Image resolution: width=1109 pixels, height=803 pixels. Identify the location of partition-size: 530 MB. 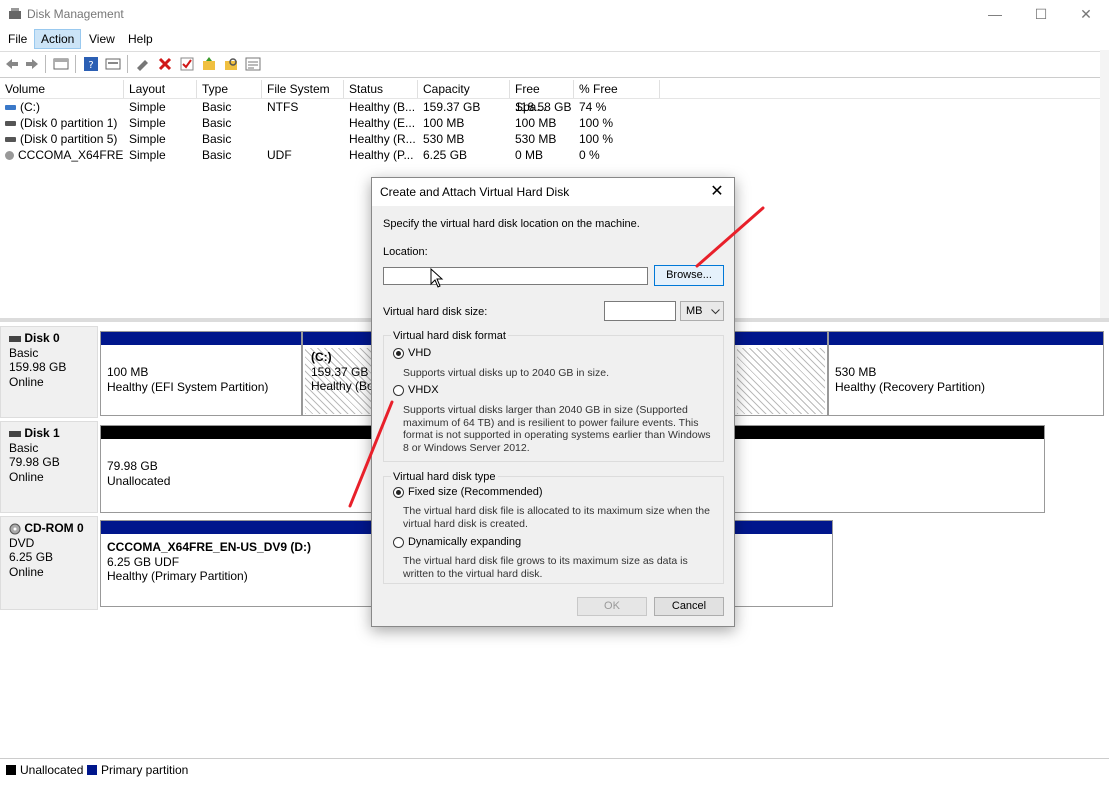
(856, 372).